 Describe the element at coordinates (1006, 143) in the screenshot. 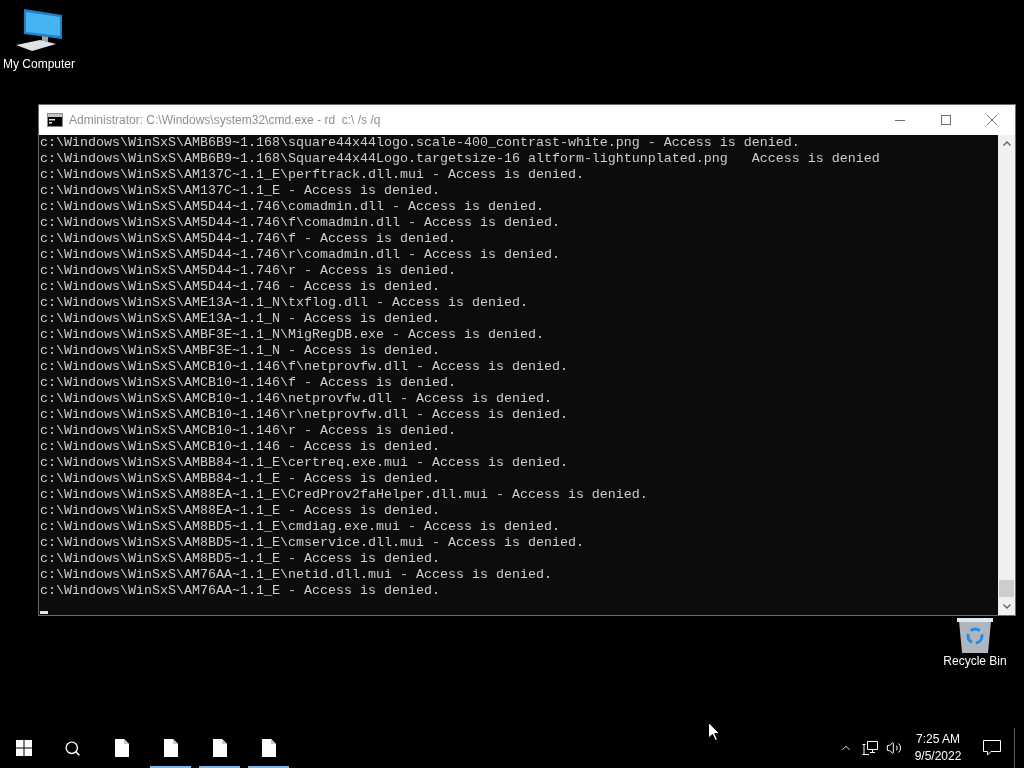

I see `chevron-up-icon` at that location.